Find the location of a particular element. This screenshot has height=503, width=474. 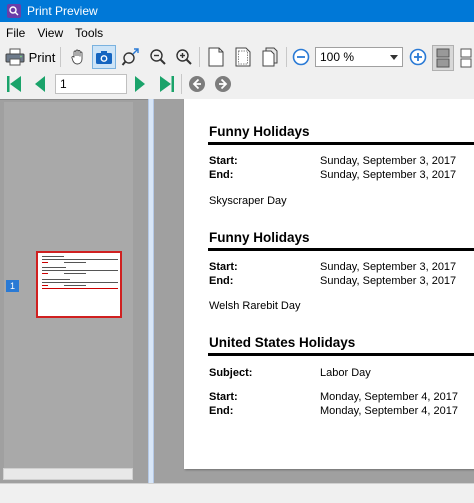

menu-tools: Tools is located at coordinates (89, 33).